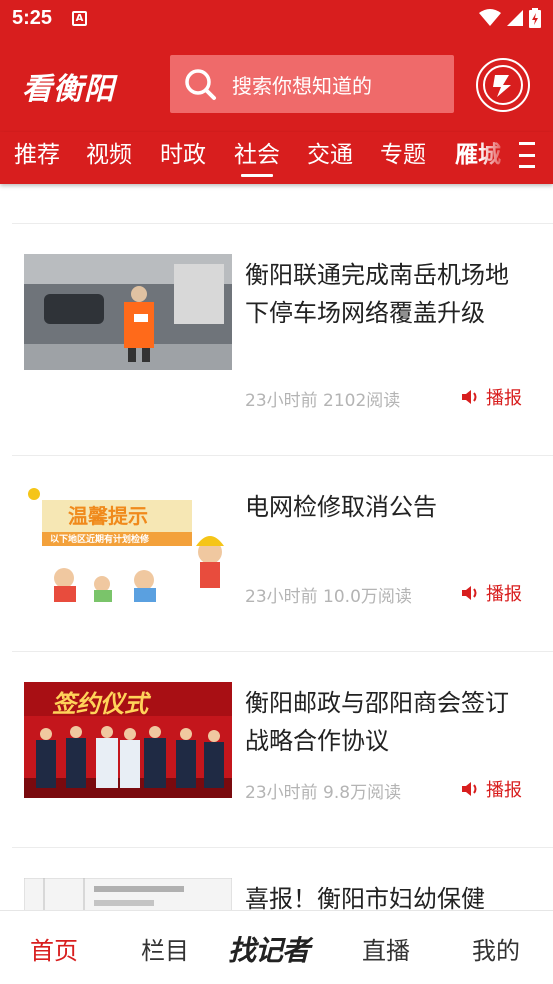 Image resolution: width=553 pixels, height=984 pixels. Describe the element at coordinates (37, 155) in the screenshot. I see `tab-recommend: 推荐` at that location.